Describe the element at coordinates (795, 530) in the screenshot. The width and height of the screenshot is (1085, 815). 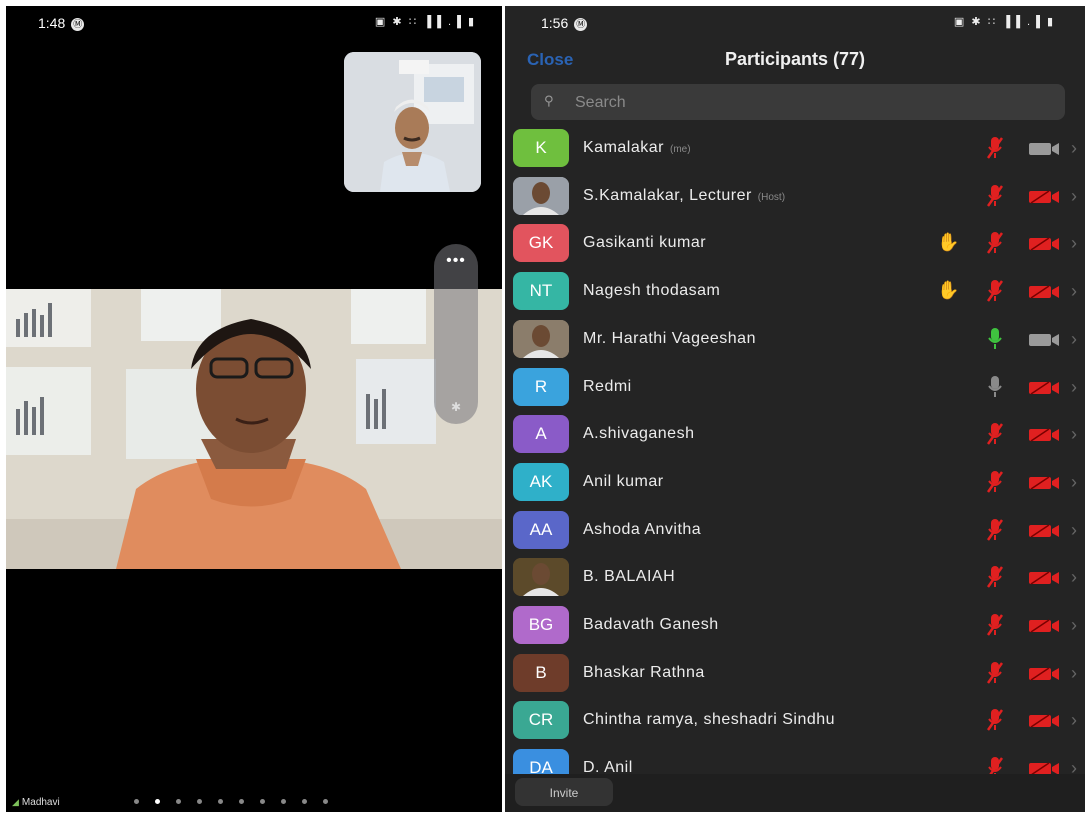
I see `participant-row: AA Ashoda Anvitha ›` at that location.